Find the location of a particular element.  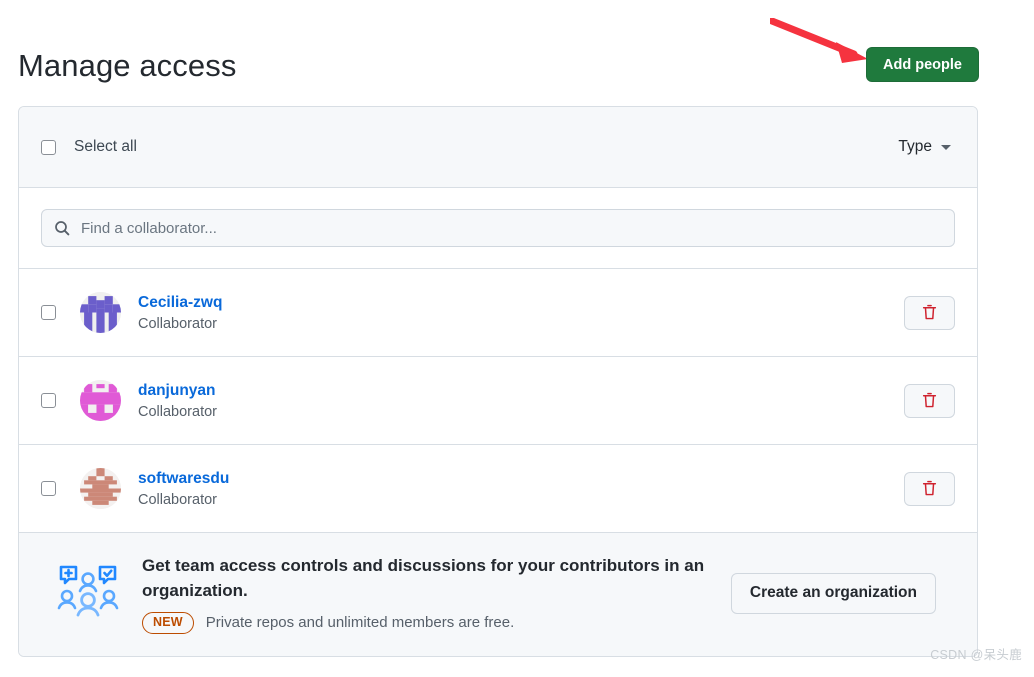

type-filter-dropdown: Type is located at coordinates (926, 147).